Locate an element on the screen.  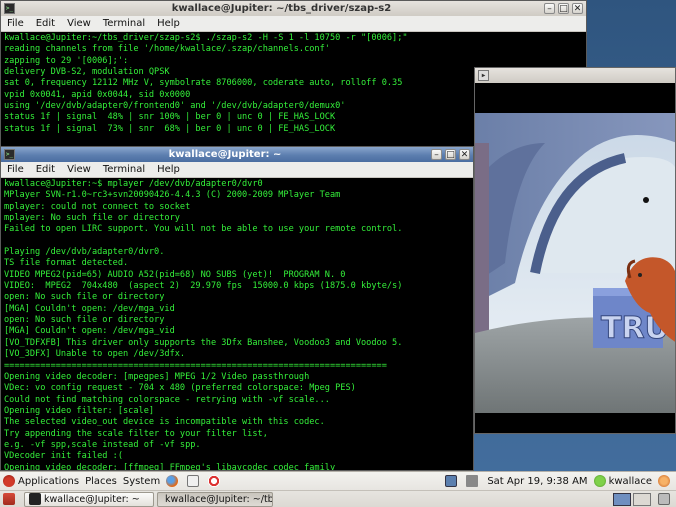
network-applet is located at coordinates (452, 481).